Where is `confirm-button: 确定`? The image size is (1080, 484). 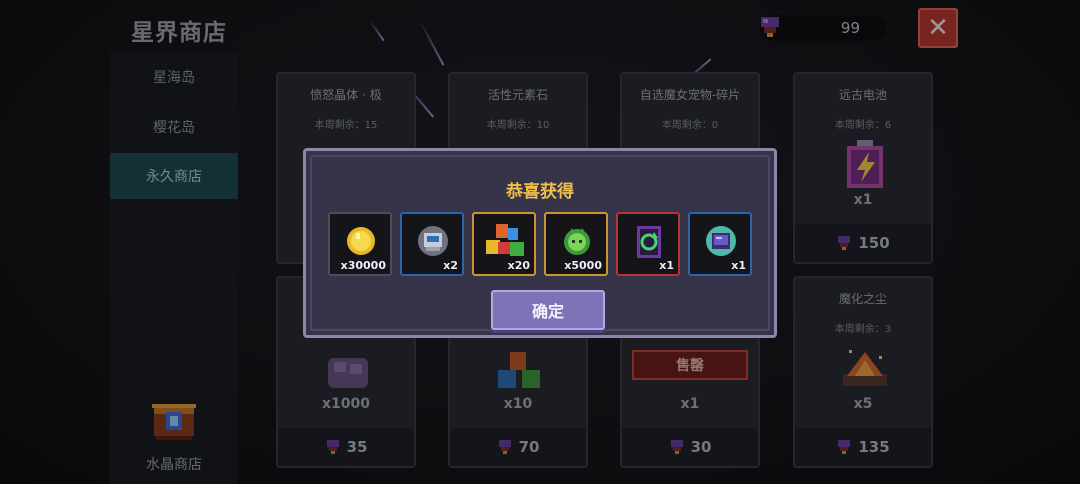 confirm-button: 确定 is located at coordinates (548, 310).